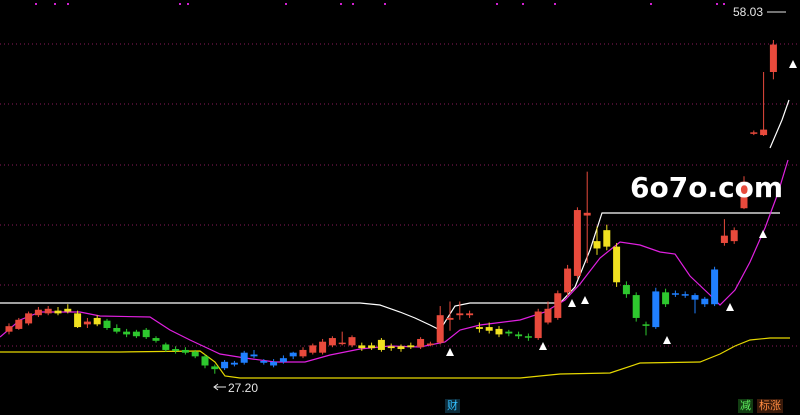 This screenshot has height=415, width=800. What do you see at coordinates (745, 406) in the screenshot?
I see `tag-jian: 减` at bounding box center [745, 406].